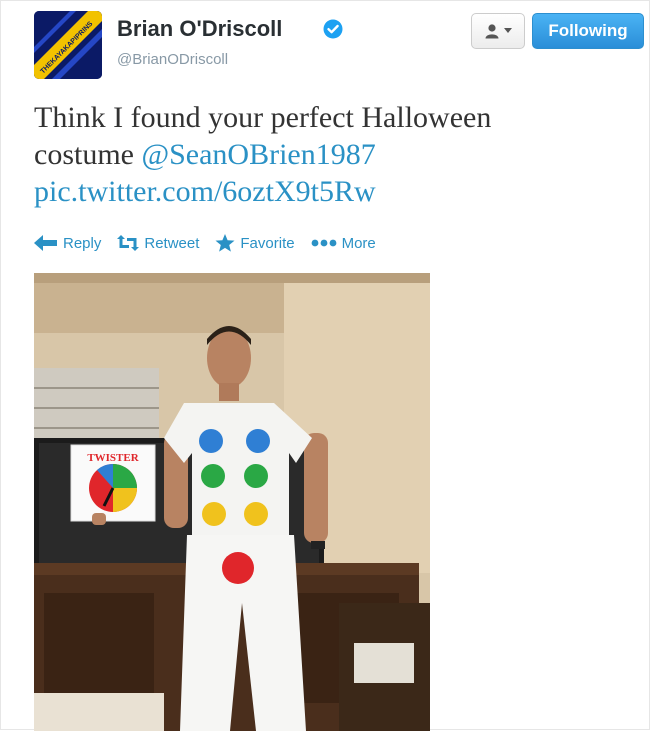 The image size is (650, 731). I want to click on avatar: THEKAYAKAPIPRINS, so click(68, 45).